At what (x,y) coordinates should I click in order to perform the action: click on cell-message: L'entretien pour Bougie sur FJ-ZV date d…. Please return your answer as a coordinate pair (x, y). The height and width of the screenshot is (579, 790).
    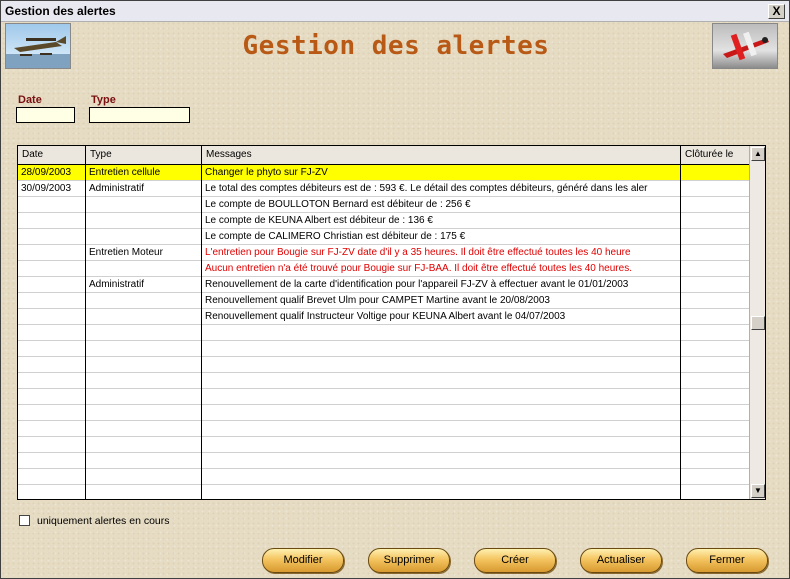
    Looking at the image, I should click on (418, 252).